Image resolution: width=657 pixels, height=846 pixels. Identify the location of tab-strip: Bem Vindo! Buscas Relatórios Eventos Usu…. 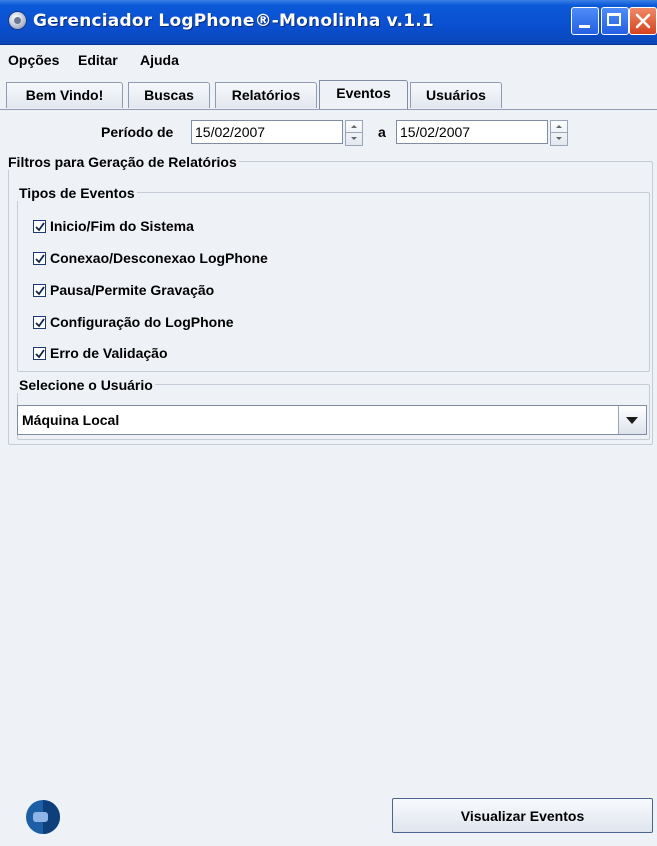
(328, 93).